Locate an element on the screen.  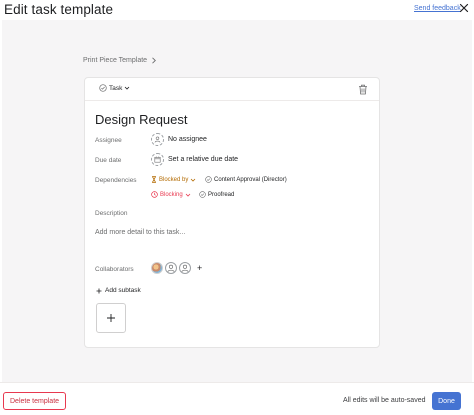
trash-icon is located at coordinates (363, 89).